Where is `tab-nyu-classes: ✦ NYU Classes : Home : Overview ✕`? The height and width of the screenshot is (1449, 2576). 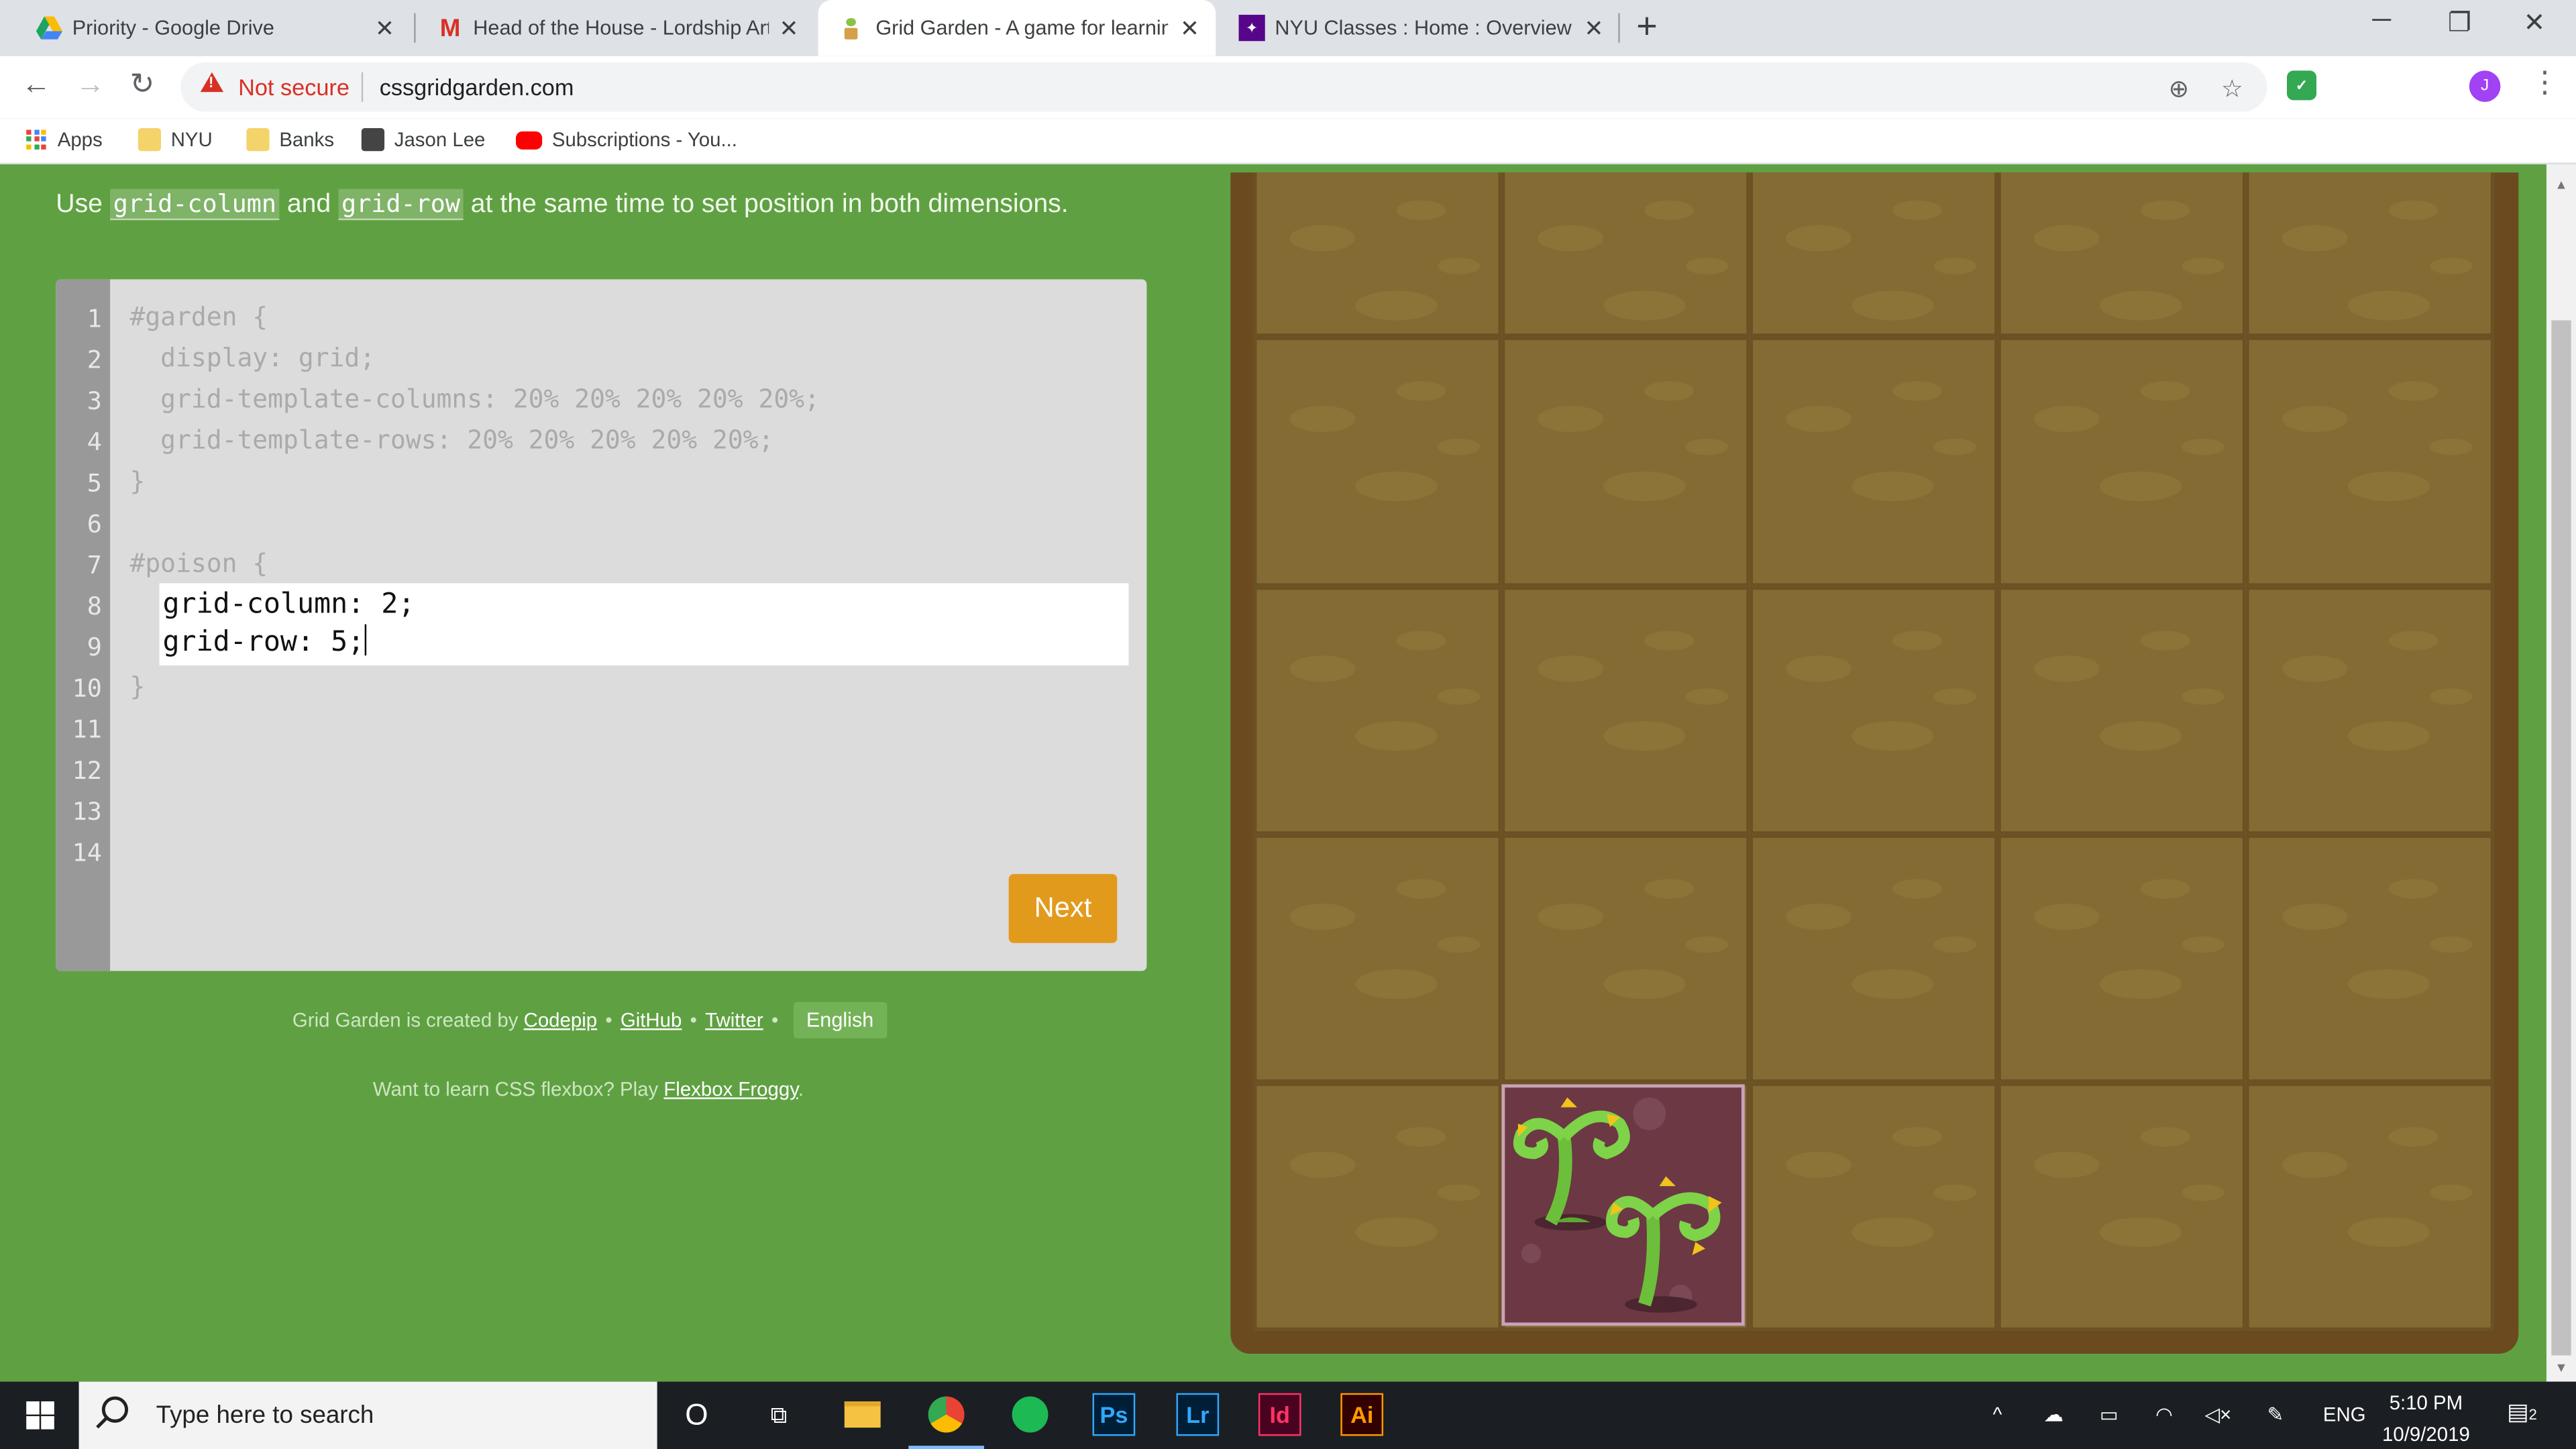 tab-nyu-classes: ✦ NYU Classes : Home : Overview ✕ is located at coordinates (1425, 28).